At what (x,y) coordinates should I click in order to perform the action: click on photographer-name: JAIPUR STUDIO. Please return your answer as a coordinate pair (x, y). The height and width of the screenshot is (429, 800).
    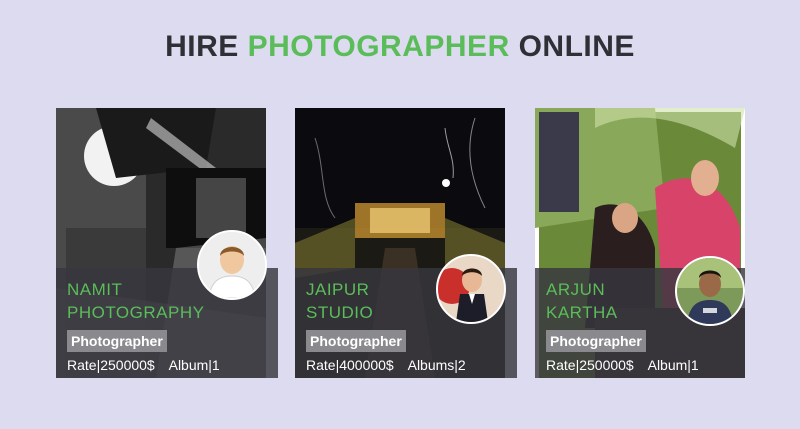
    Looking at the image, I should click on (368, 296).